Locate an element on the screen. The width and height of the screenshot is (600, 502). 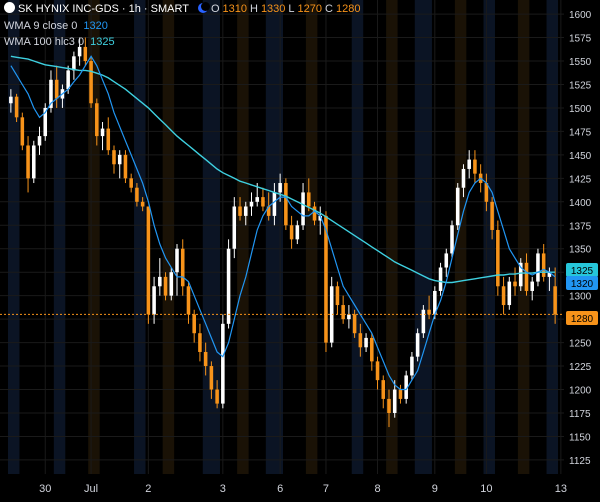
price-tick-label: 1550 is located at coordinates (580, 62).